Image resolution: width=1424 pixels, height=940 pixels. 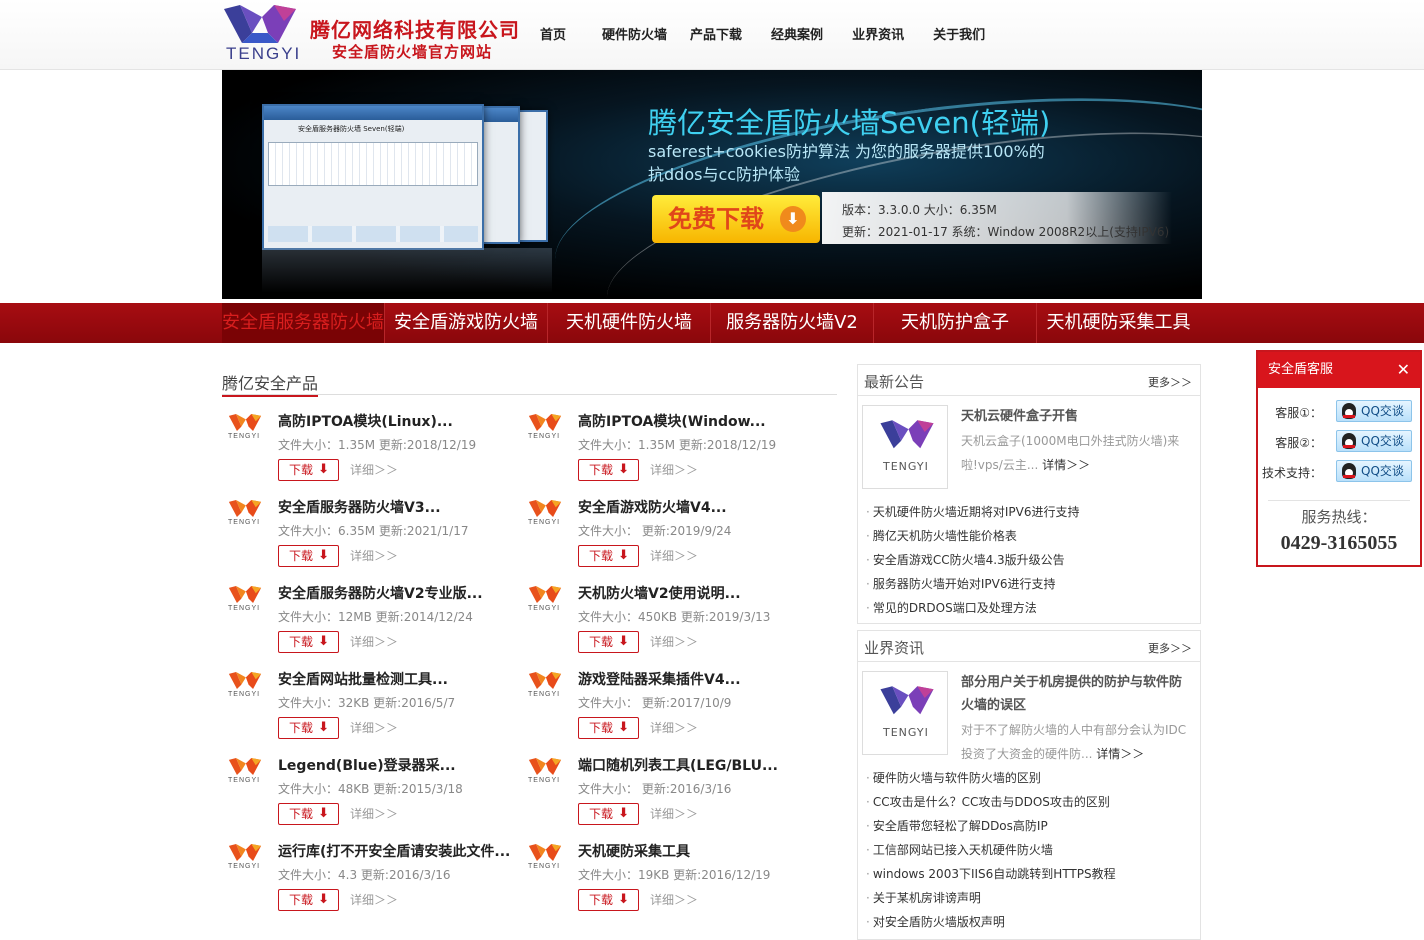 What do you see at coordinates (1298, 413) in the screenshot?
I see `service-label: 客服①：` at bounding box center [1298, 413].